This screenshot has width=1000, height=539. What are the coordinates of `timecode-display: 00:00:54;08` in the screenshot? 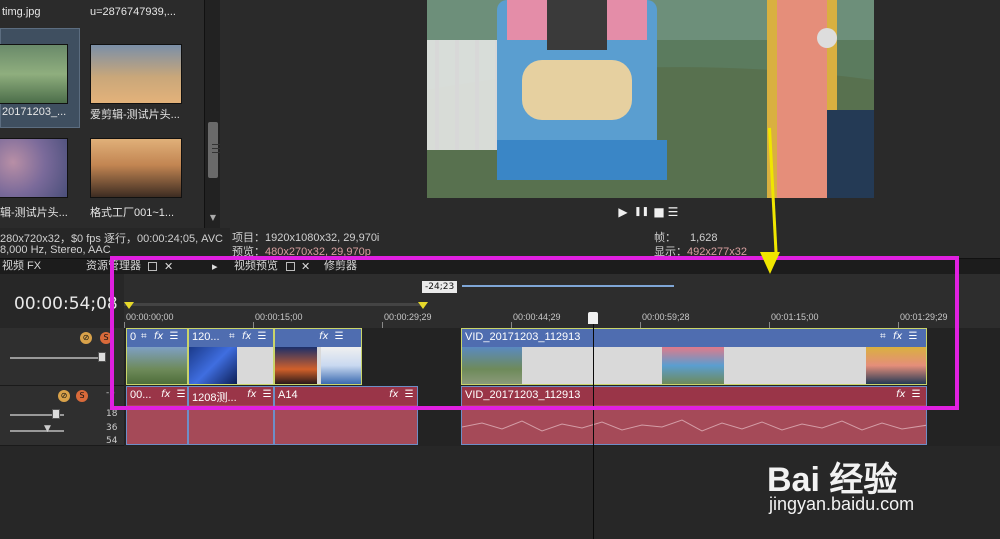 It's located at (66, 304).